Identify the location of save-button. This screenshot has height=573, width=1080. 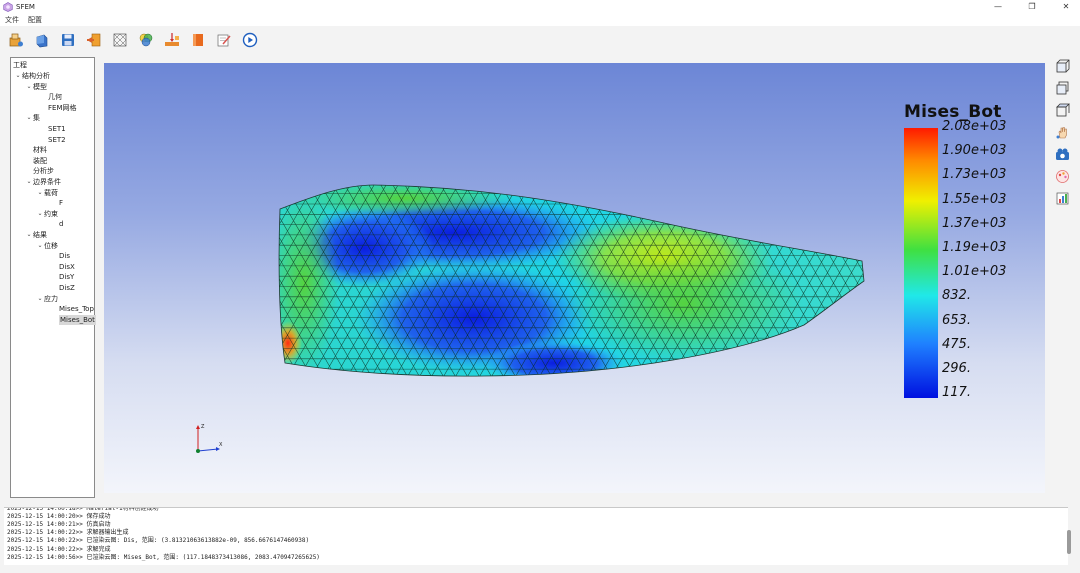
(67, 40).